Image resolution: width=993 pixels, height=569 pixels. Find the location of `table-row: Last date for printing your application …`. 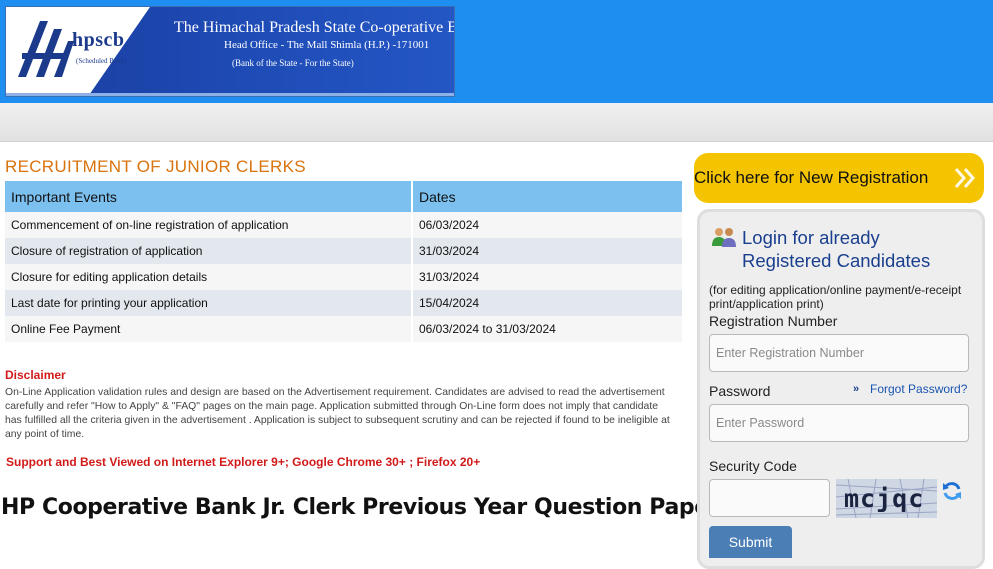

table-row: Last date for printing your application … is located at coordinates (344, 303).